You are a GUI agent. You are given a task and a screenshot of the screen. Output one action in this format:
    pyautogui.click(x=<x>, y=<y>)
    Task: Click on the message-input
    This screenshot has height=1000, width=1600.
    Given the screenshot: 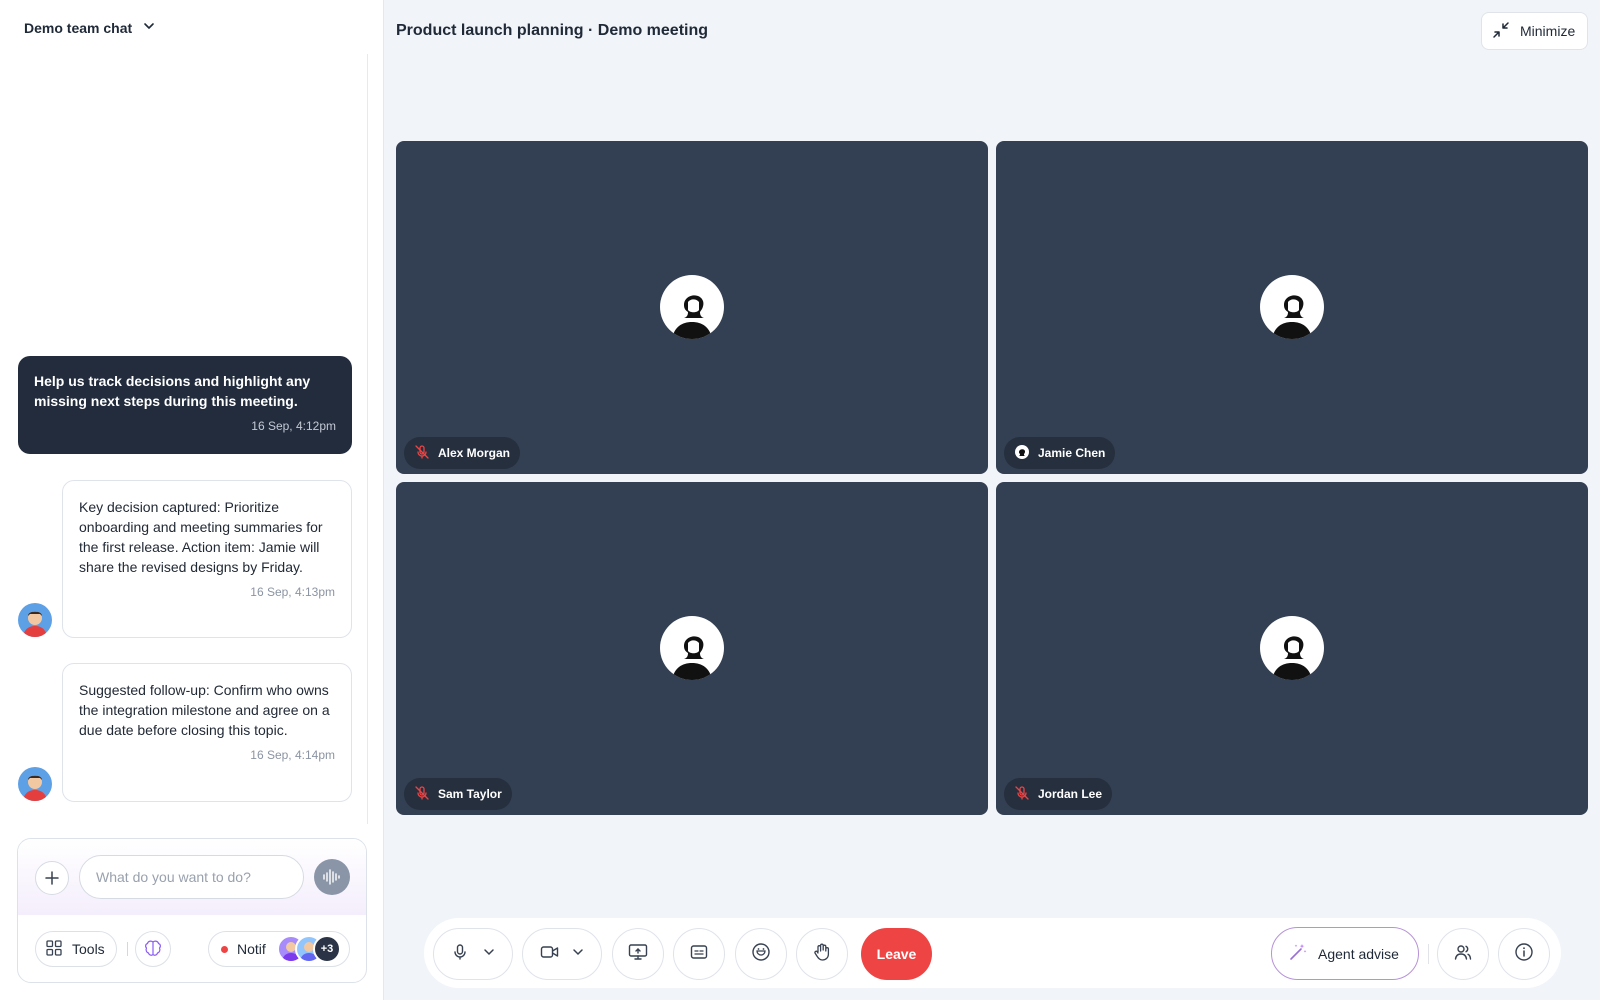 What is the action you would take?
    pyautogui.click(x=191, y=877)
    